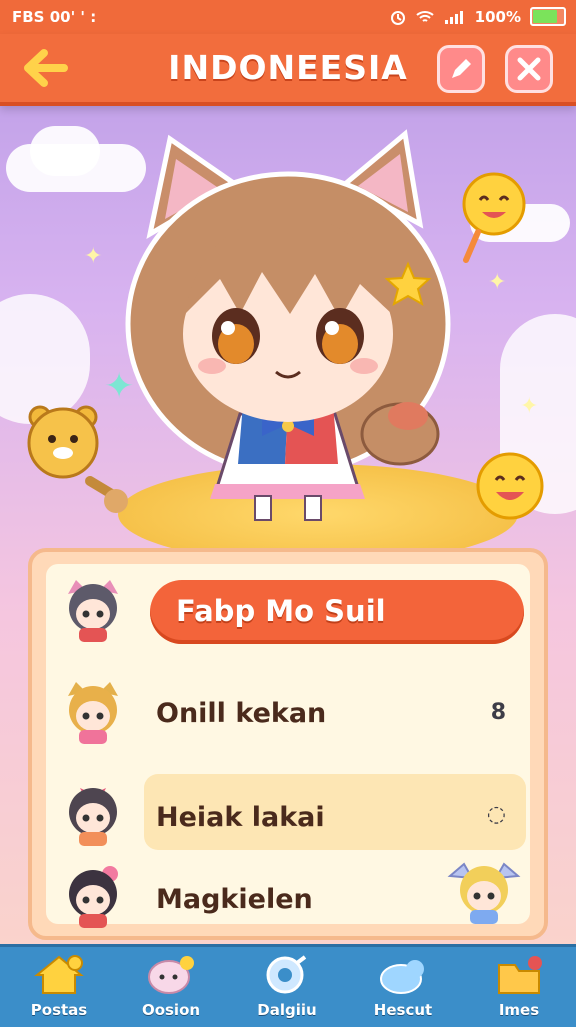 This screenshot has height=1027, width=576. I want to click on close-icon, so click(529, 69).